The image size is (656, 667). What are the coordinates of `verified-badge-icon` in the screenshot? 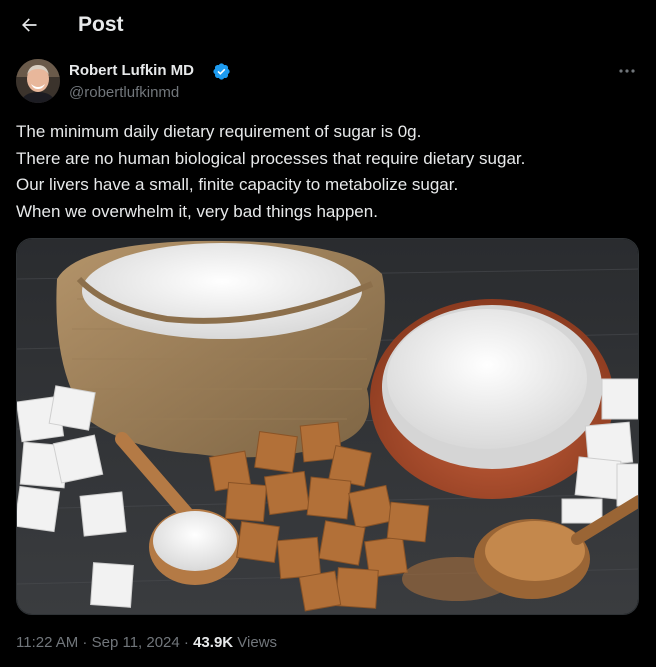 It's located at (221, 71).